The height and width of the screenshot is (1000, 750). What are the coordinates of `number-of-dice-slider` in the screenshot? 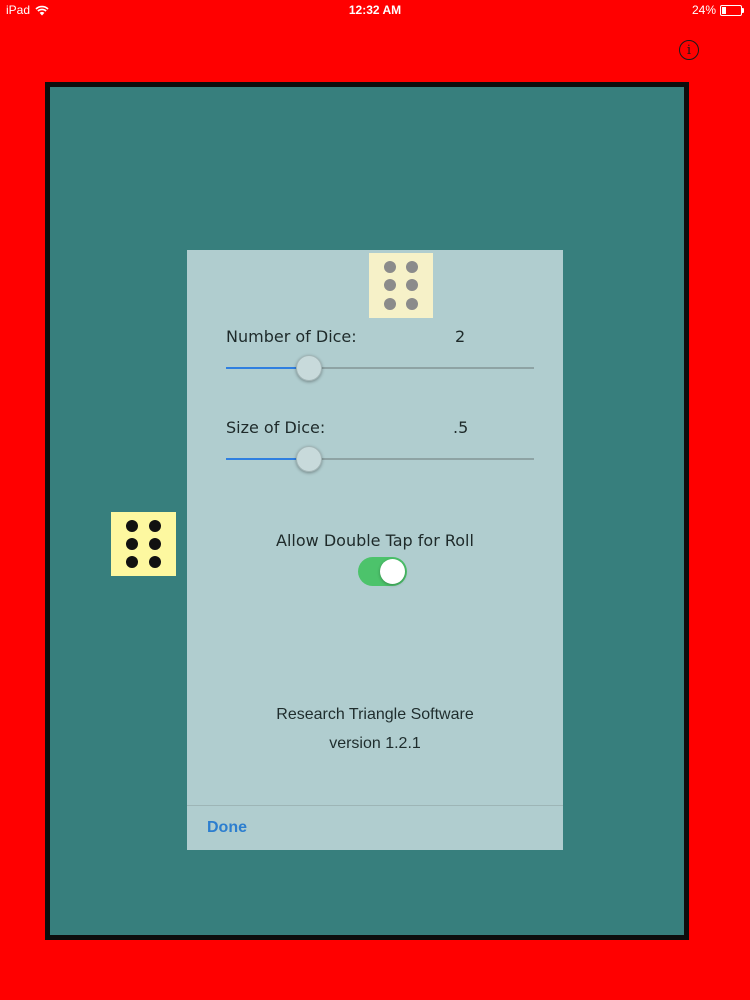 It's located at (380, 368).